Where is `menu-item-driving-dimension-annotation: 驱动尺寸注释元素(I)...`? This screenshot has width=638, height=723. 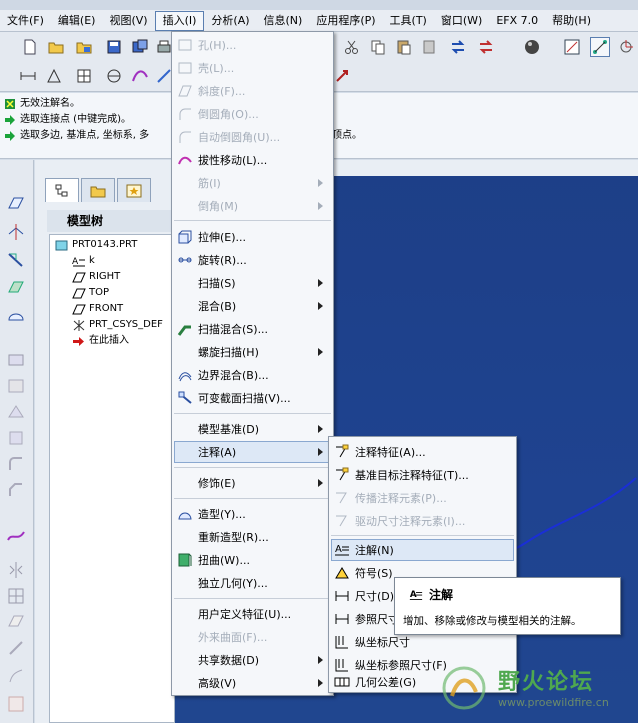
menu-item-driving-dimension-annotation: 驱动尺寸注释元素(I)... is located at coordinates (398, 521).